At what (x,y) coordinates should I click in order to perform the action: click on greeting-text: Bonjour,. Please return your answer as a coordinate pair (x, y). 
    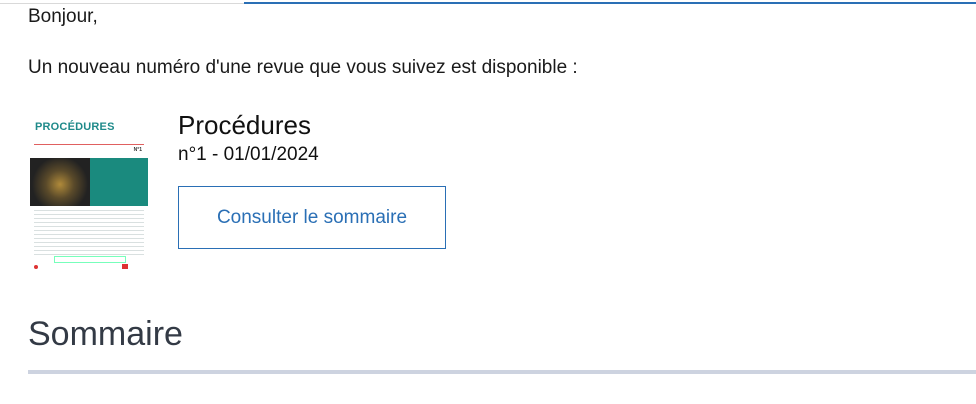
    Looking at the image, I should click on (63, 16).